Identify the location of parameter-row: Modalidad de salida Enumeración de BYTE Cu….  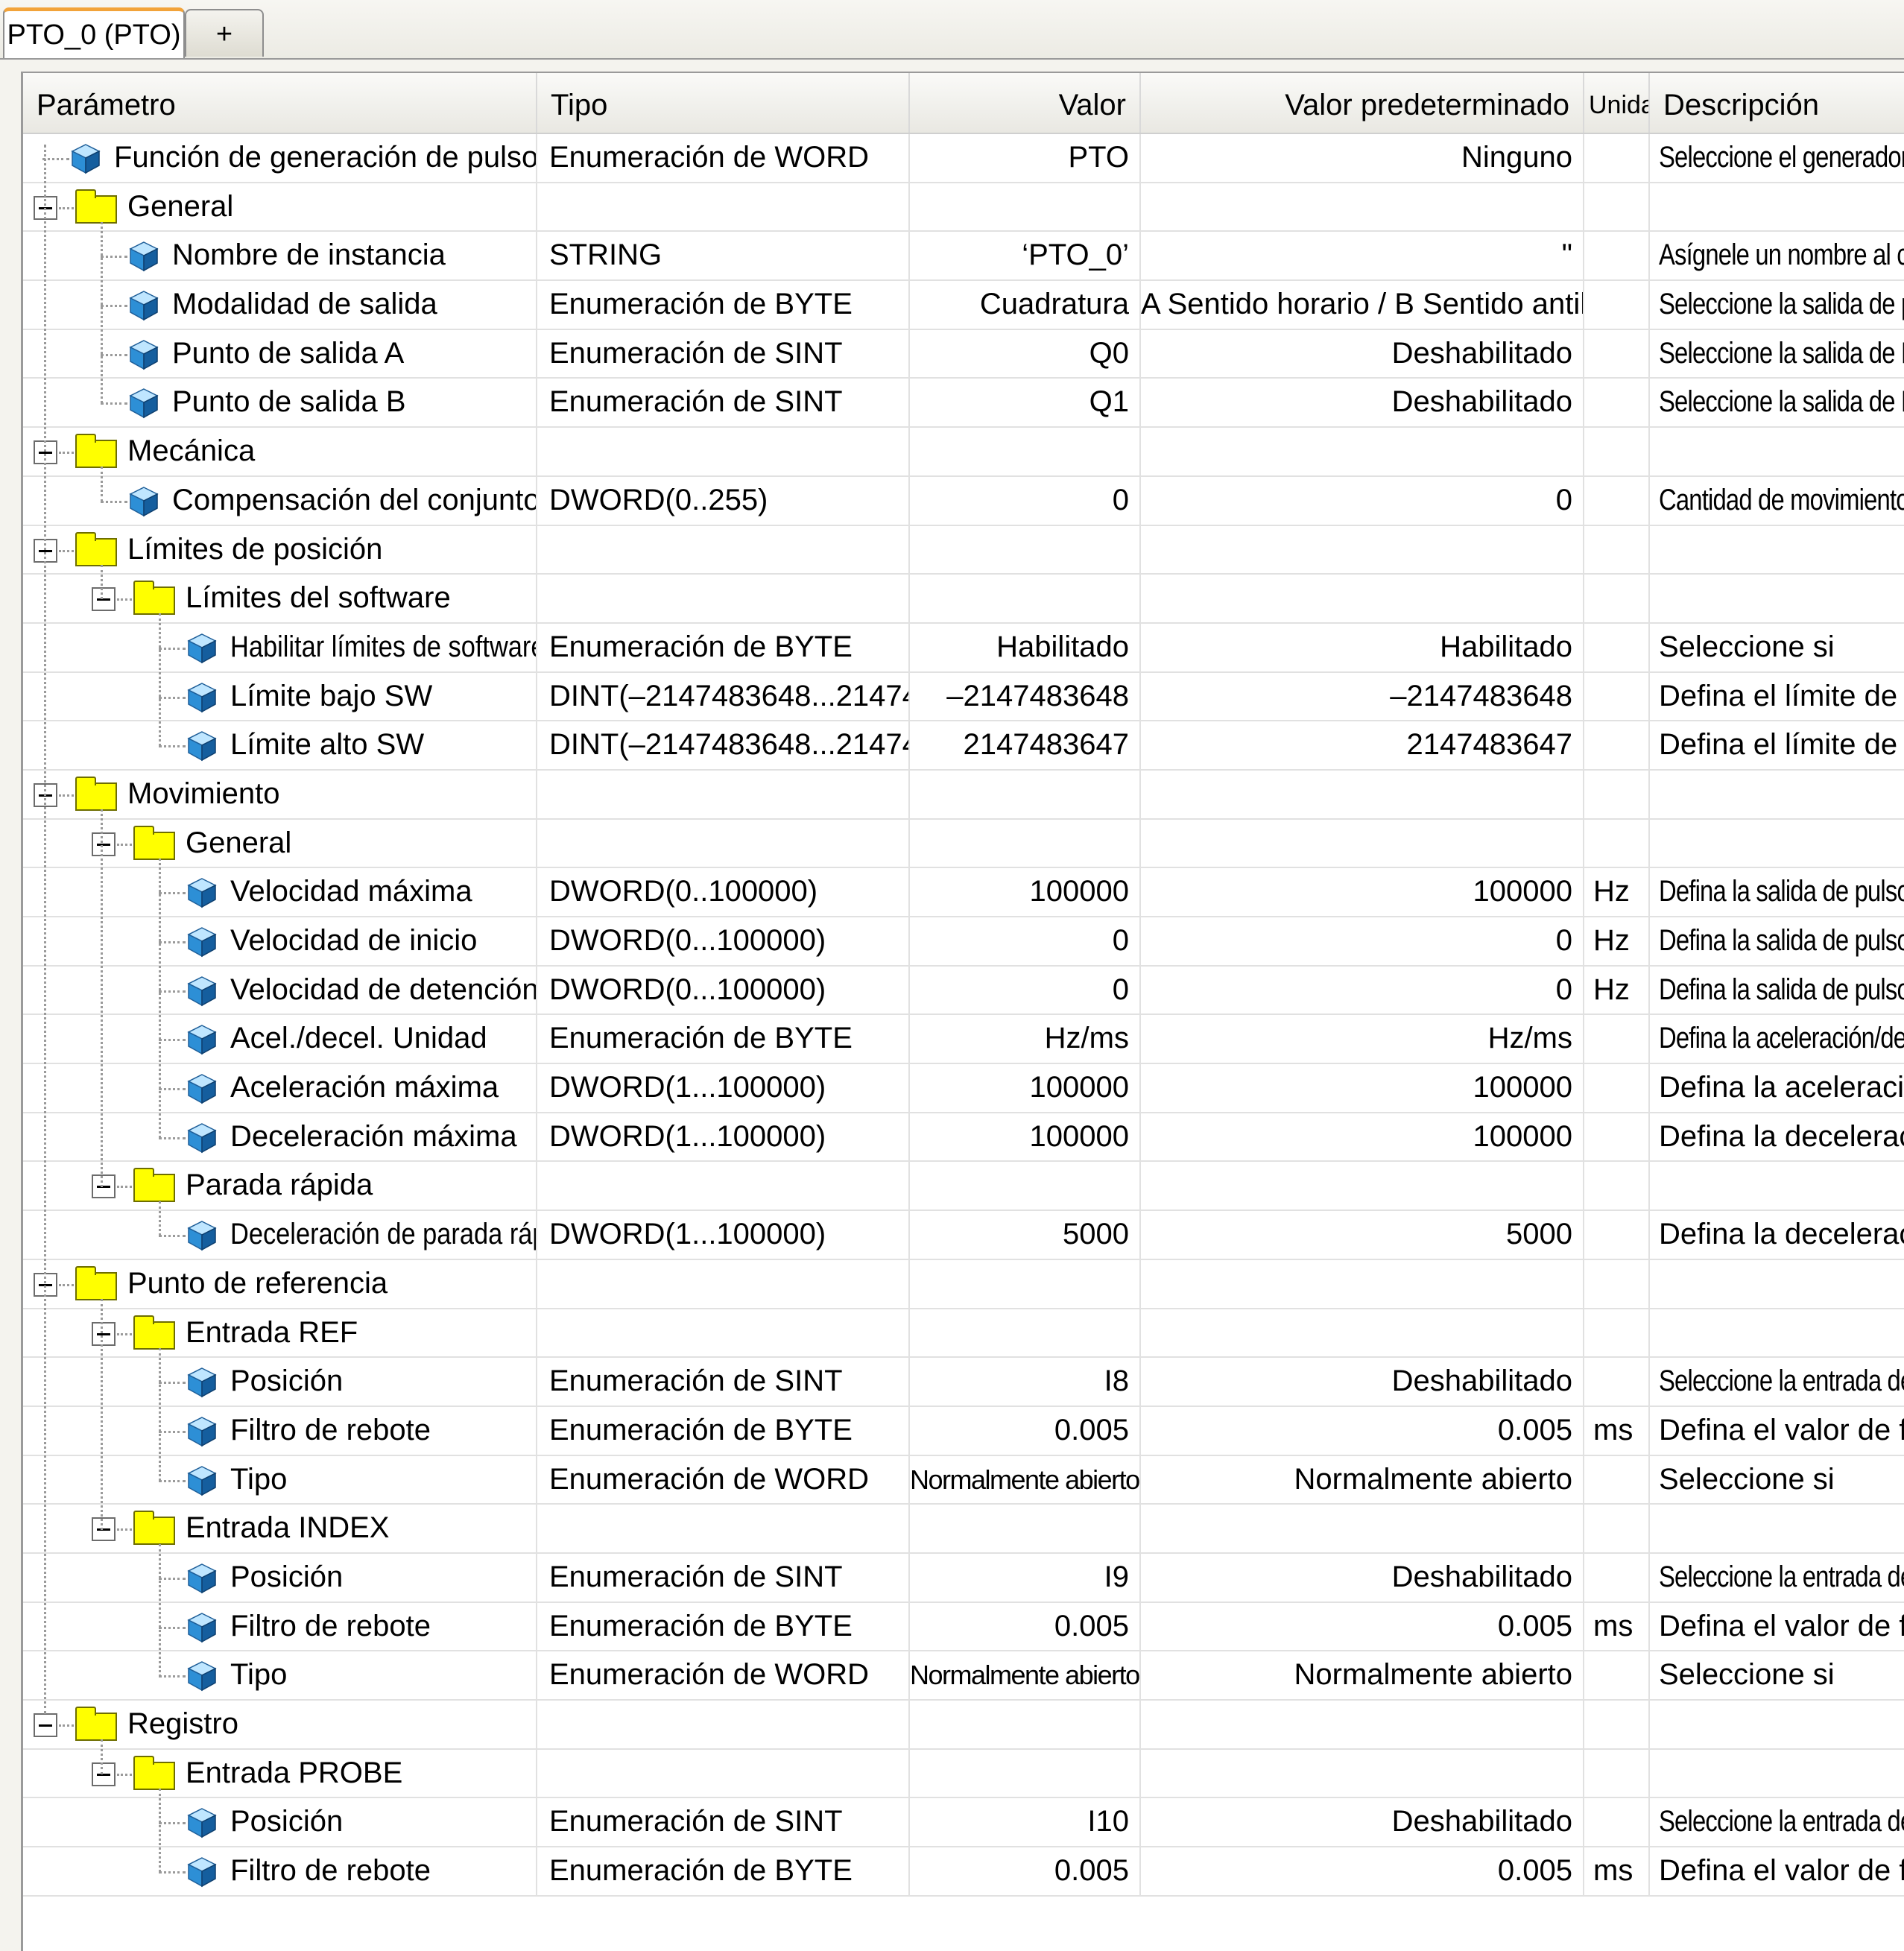
(963, 305).